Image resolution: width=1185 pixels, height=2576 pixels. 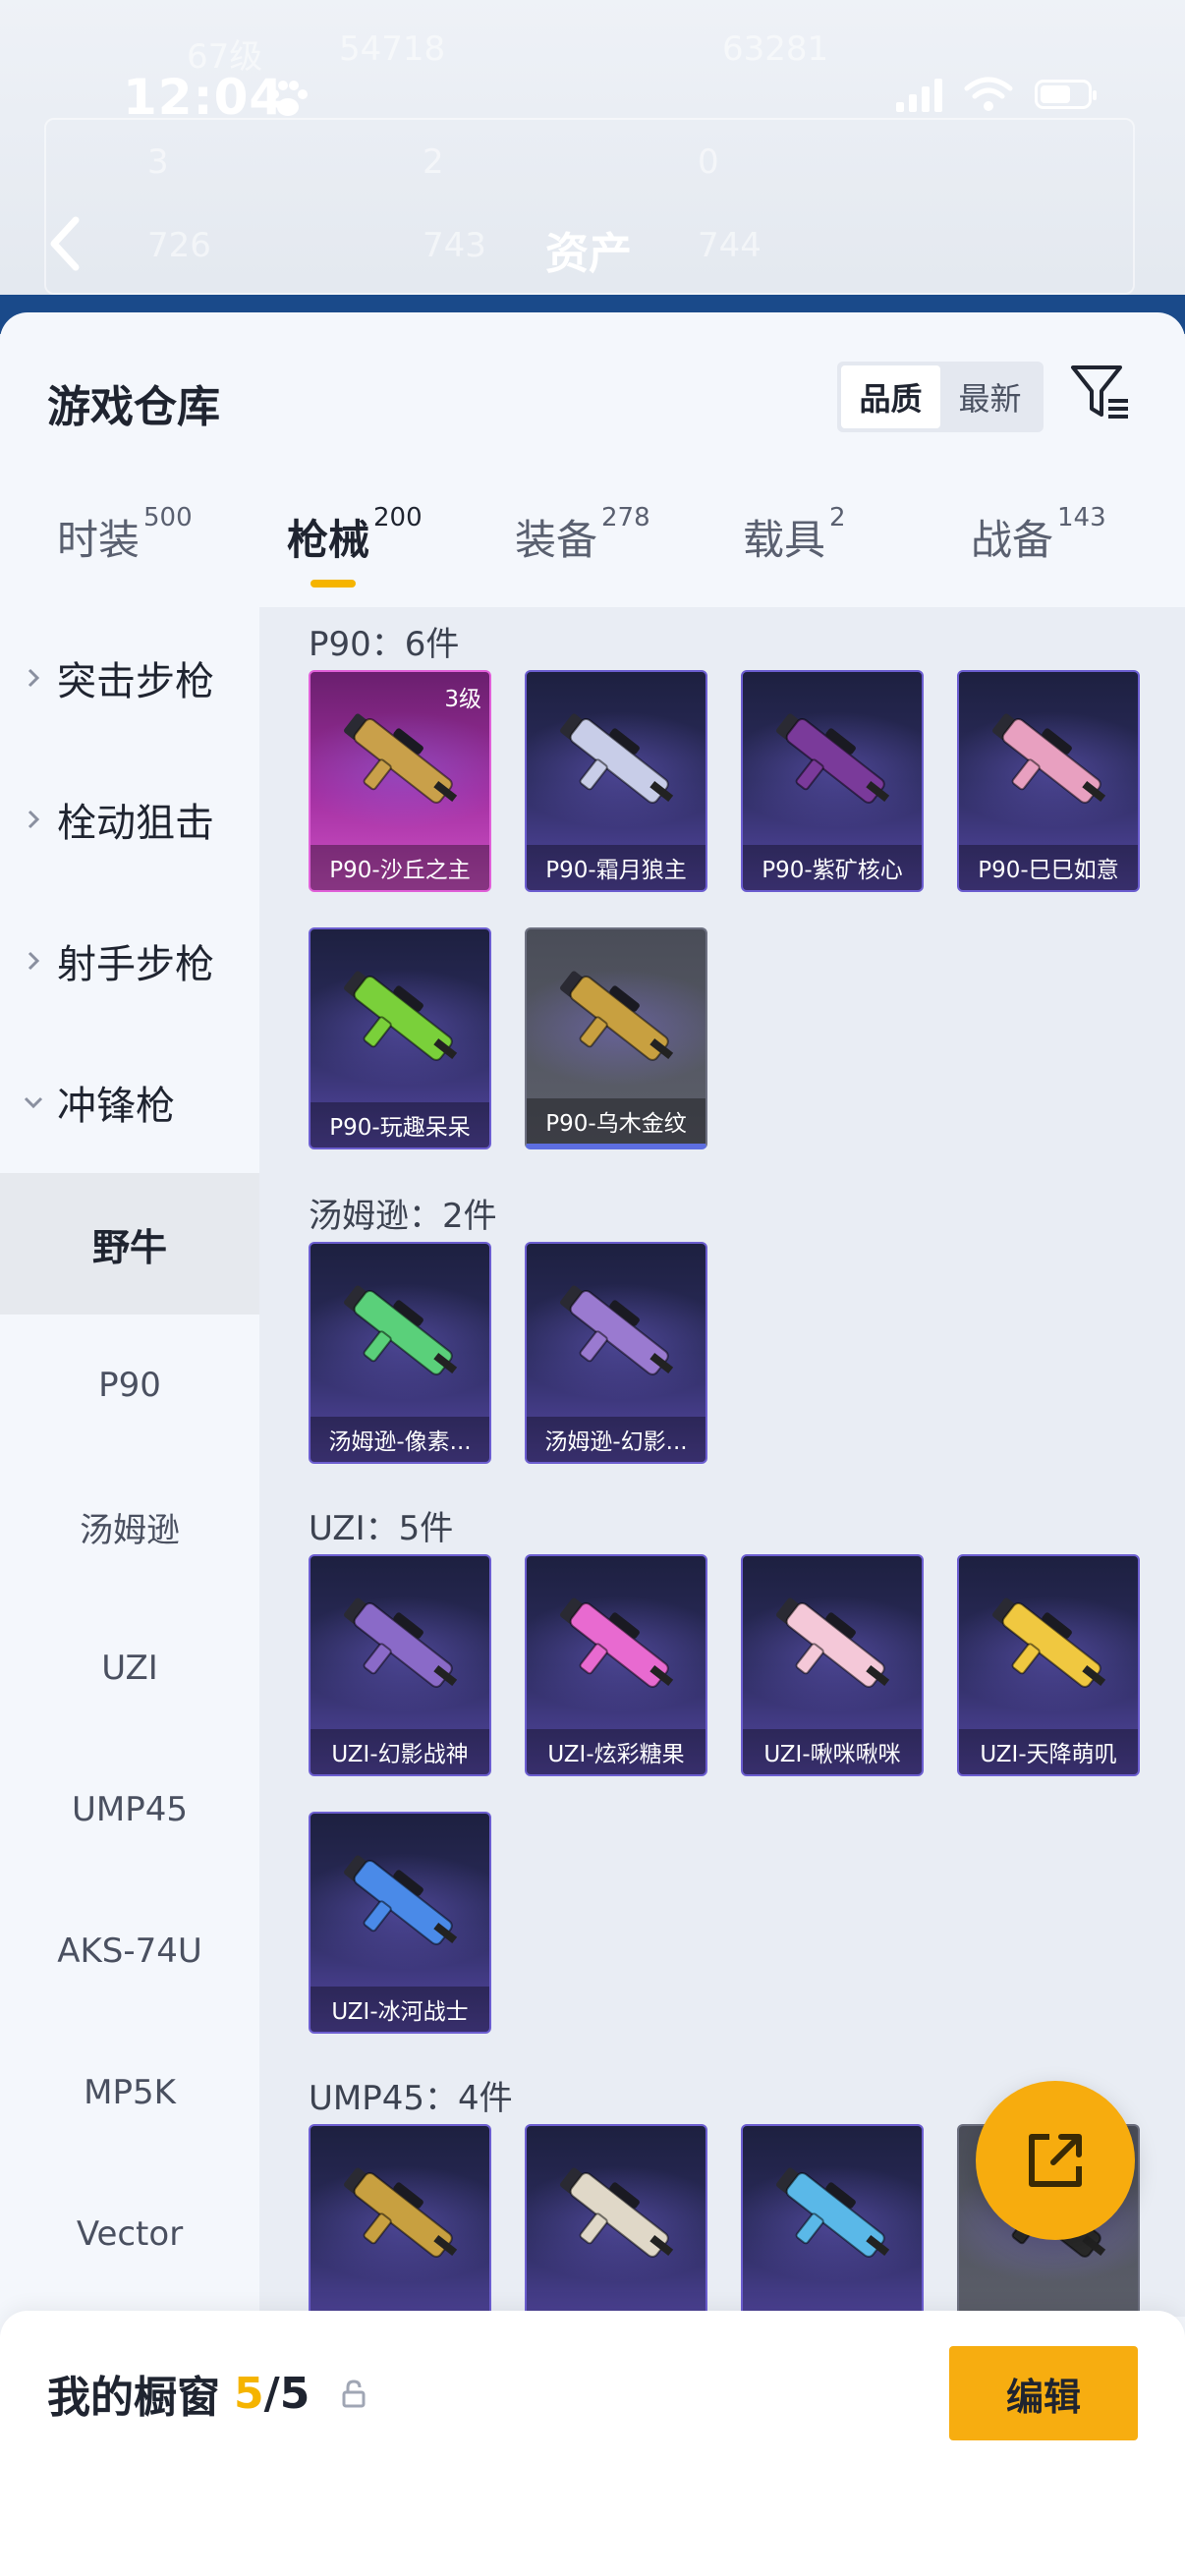 I want to click on tab-vehicles: 载具 2, so click(x=794, y=543).